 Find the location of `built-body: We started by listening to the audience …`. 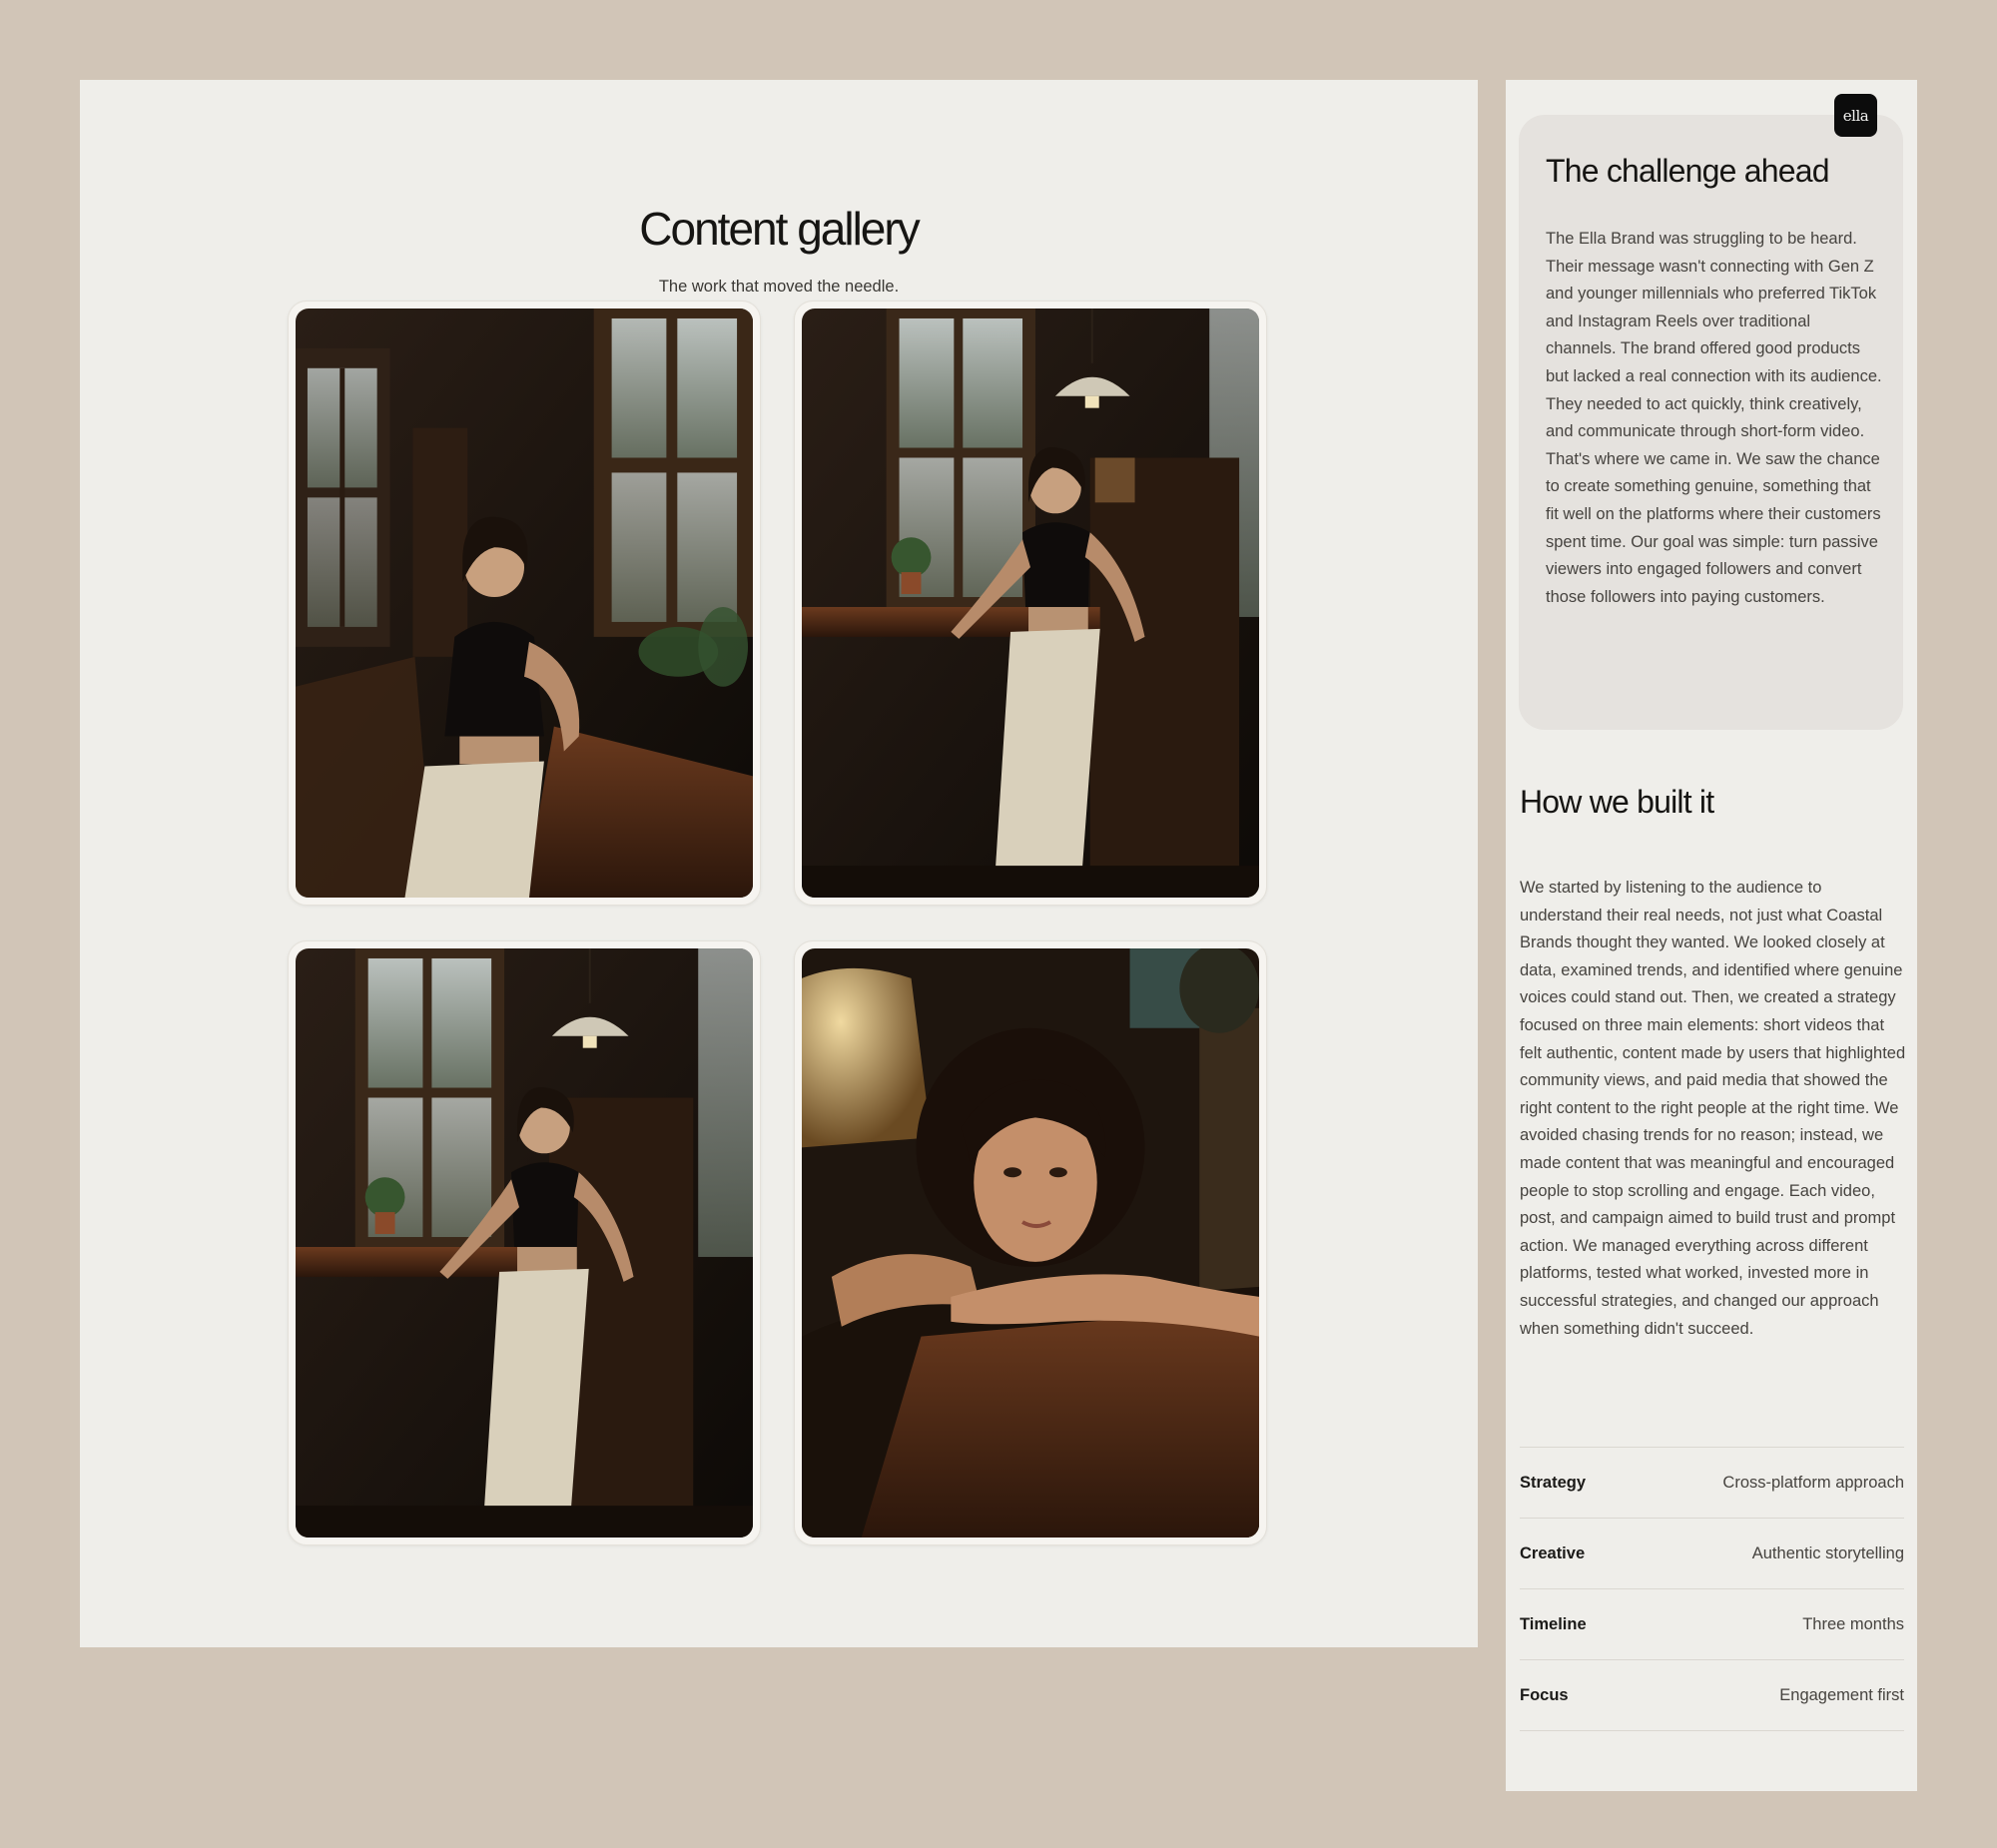

built-body: We started by listening to the audience … is located at coordinates (1713, 1108).